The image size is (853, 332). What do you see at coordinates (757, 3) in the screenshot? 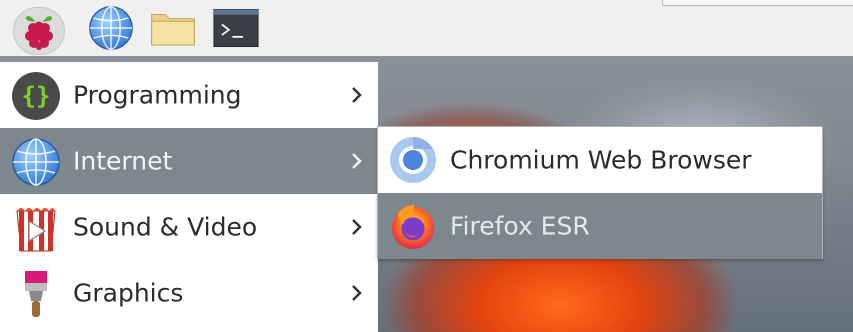
I see `panel-widget-area` at bounding box center [757, 3].